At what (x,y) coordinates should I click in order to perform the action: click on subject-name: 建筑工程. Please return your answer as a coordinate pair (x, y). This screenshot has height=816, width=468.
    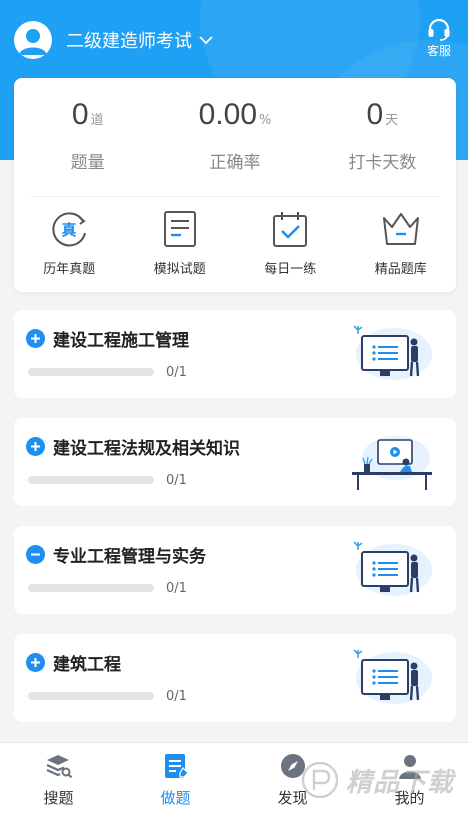
    Looking at the image, I should click on (87, 665).